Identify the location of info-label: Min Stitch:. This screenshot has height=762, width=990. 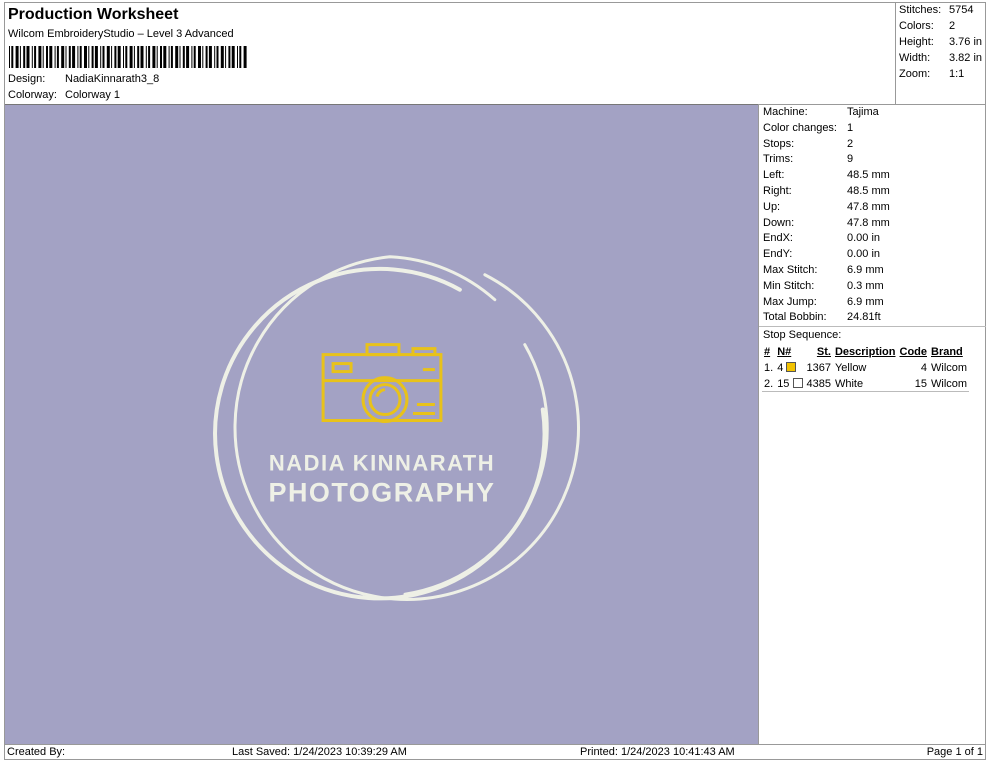
(789, 285).